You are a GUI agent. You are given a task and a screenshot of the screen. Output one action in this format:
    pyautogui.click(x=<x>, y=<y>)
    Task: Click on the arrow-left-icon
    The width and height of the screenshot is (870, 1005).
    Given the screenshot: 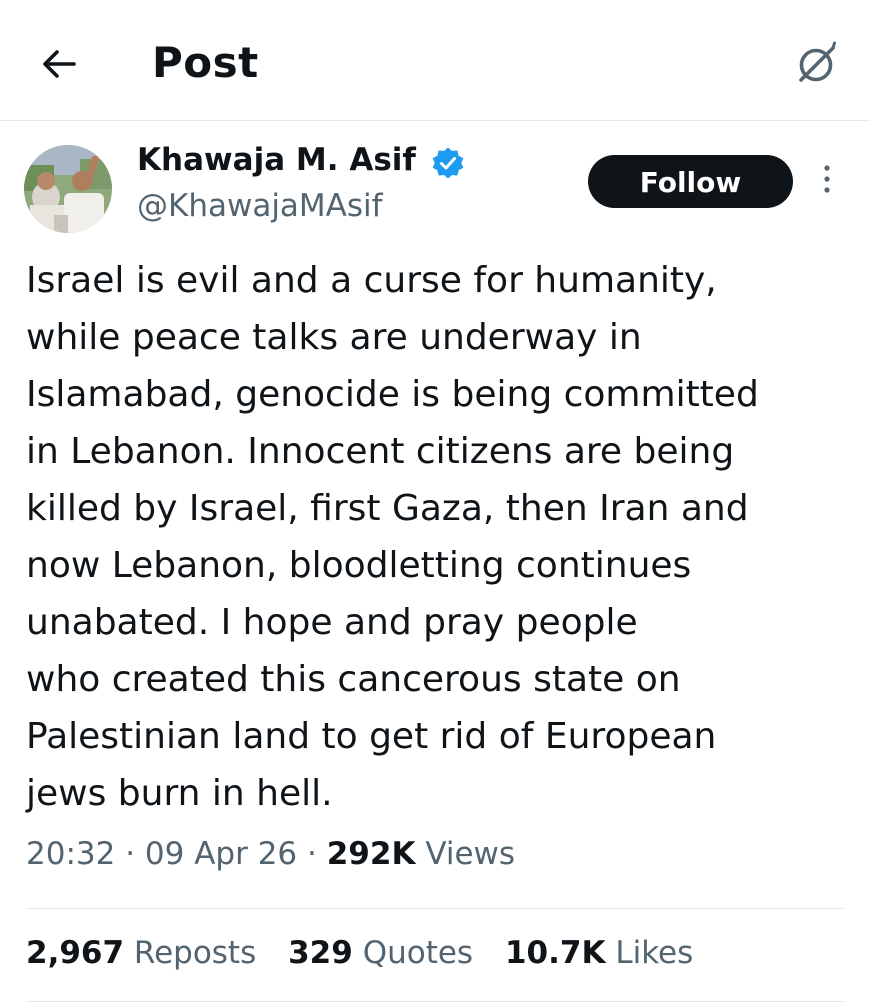 What is the action you would take?
    pyautogui.click(x=59, y=64)
    